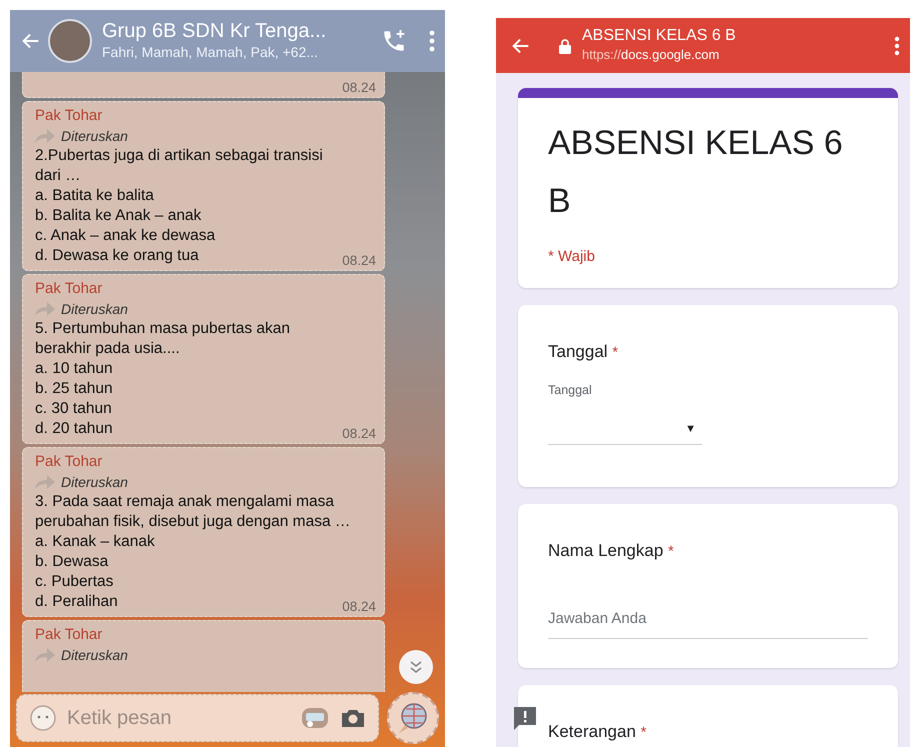  What do you see at coordinates (125, 236) in the screenshot?
I see `message-line: c. Anak – anak ke dewasa` at bounding box center [125, 236].